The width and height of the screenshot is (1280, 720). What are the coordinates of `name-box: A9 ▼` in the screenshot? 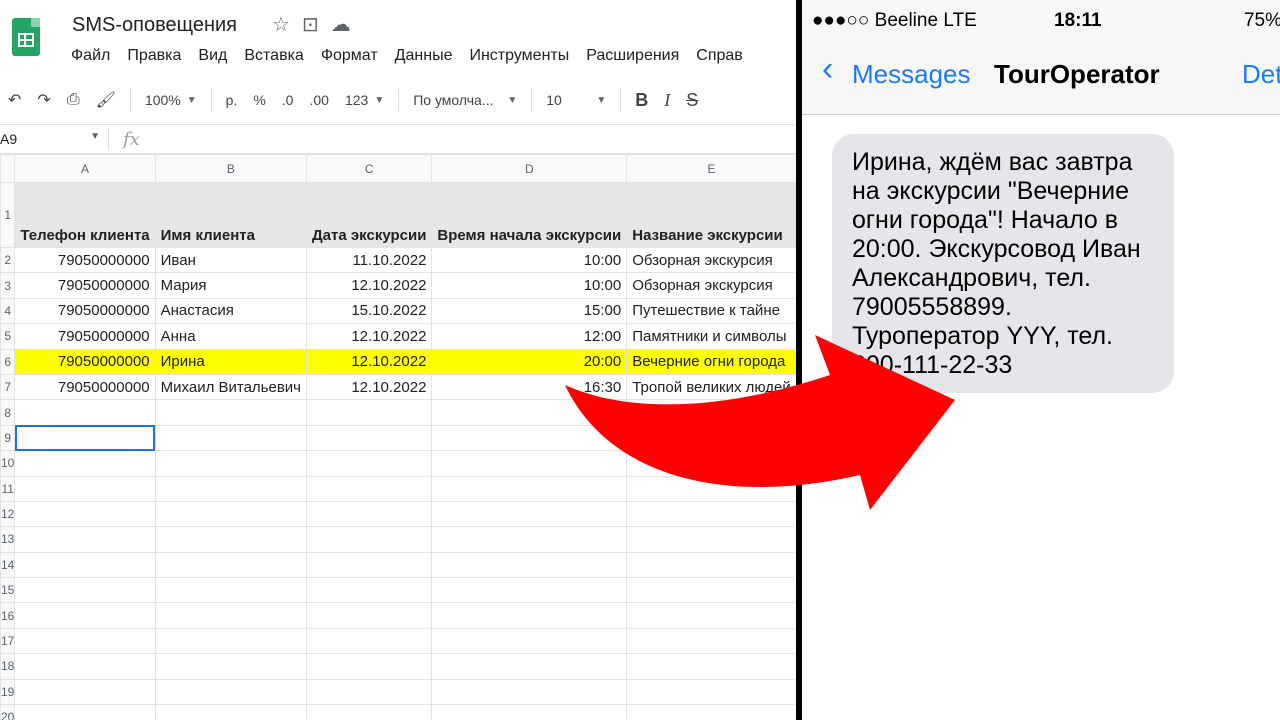 It's located at (54, 139).